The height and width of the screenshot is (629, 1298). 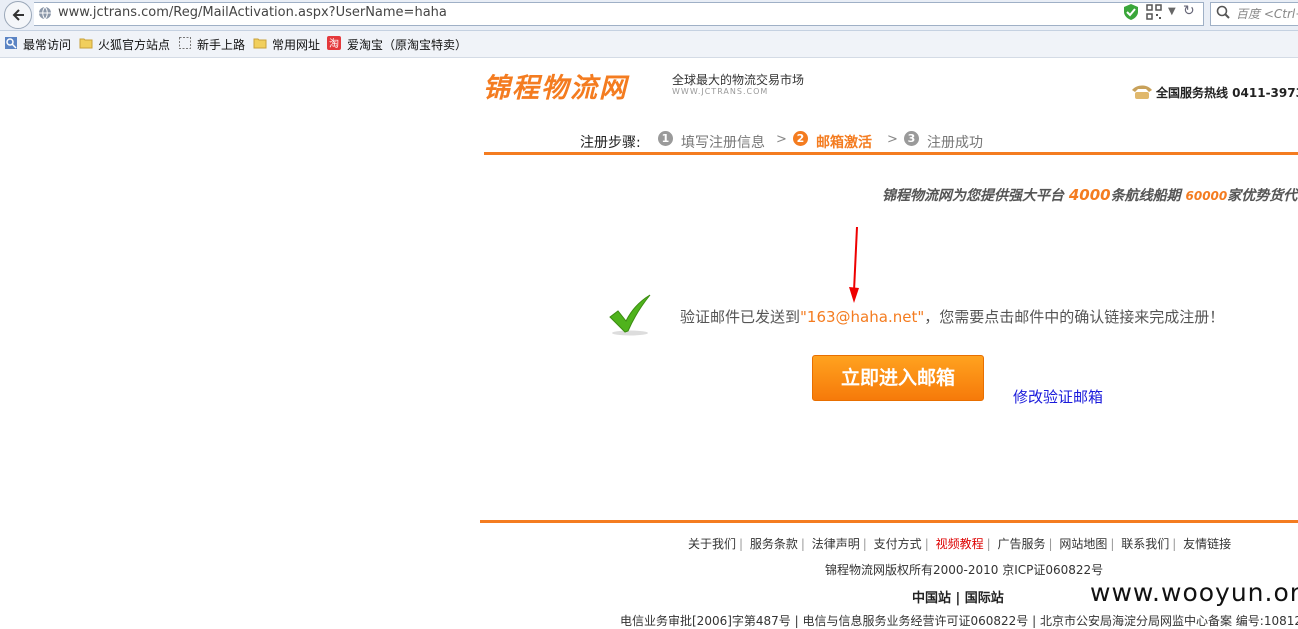 What do you see at coordinates (45, 13) in the screenshot?
I see `globe-icon` at bounding box center [45, 13].